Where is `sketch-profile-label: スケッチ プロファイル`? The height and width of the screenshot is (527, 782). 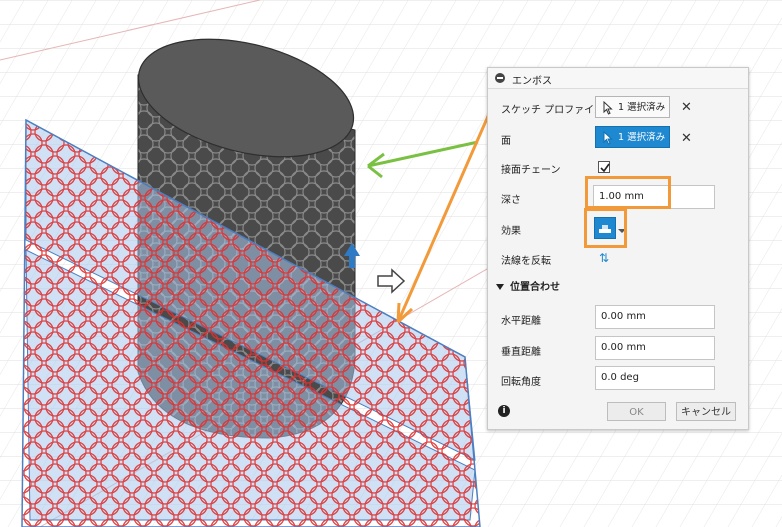
sketch-profile-label: スケッチ プロファイル is located at coordinates (553, 110).